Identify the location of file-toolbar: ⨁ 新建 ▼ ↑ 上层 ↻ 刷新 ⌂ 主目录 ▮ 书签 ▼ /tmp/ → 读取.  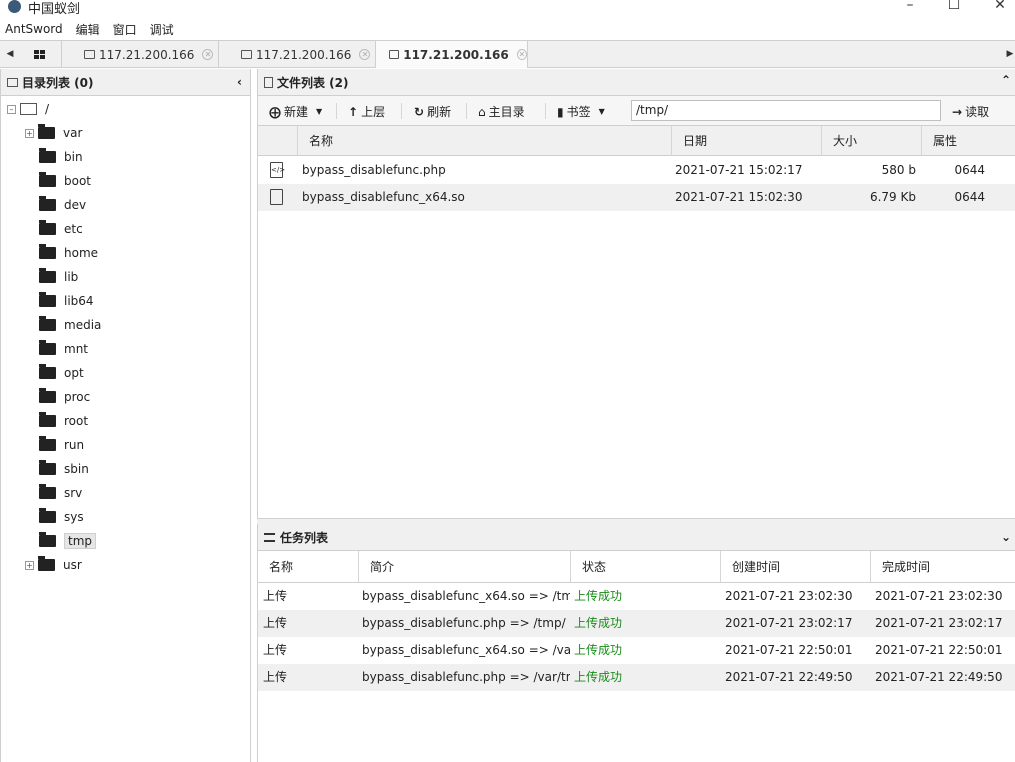
(636, 111).